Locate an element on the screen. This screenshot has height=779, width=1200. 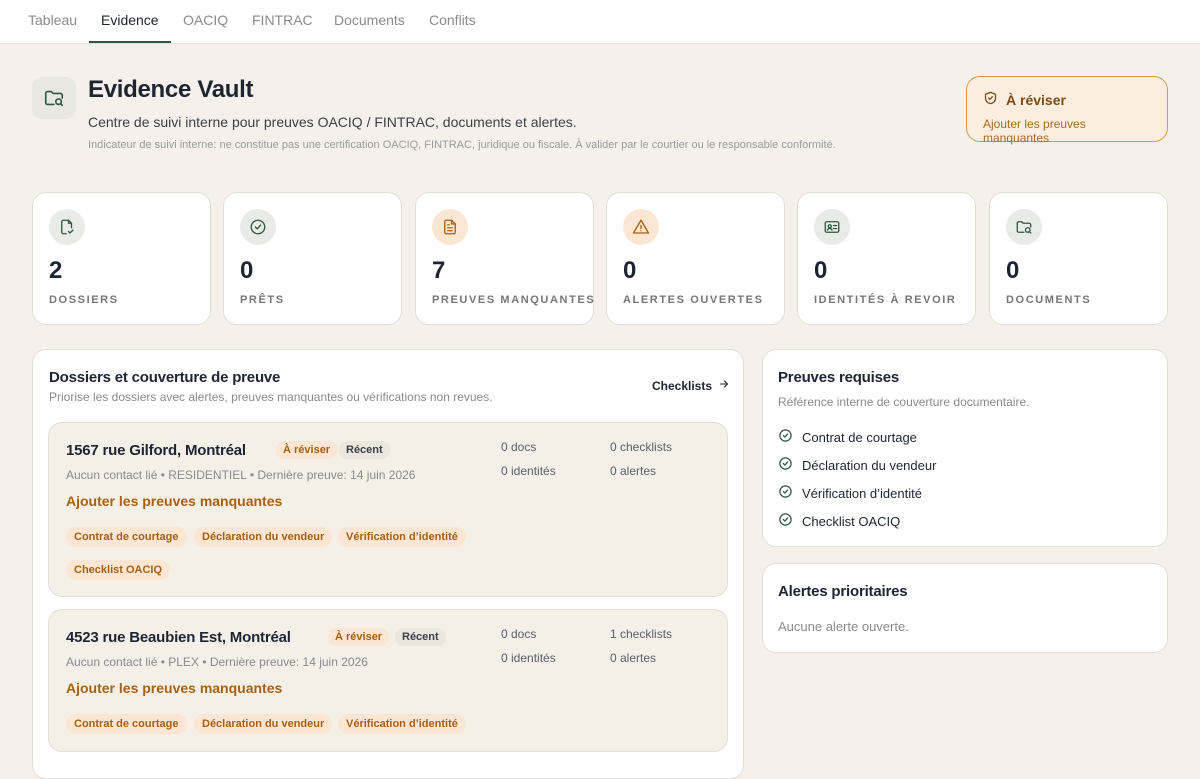
stat-card-prets: 0 PRÊTS is located at coordinates (312, 258).